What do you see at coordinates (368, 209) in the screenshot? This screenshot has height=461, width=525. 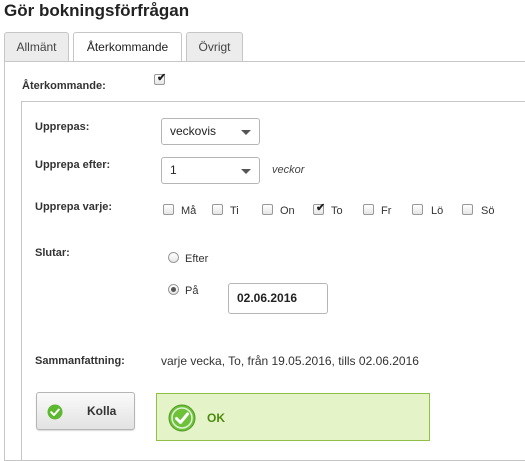 I see `day-checkbox-fri` at bounding box center [368, 209].